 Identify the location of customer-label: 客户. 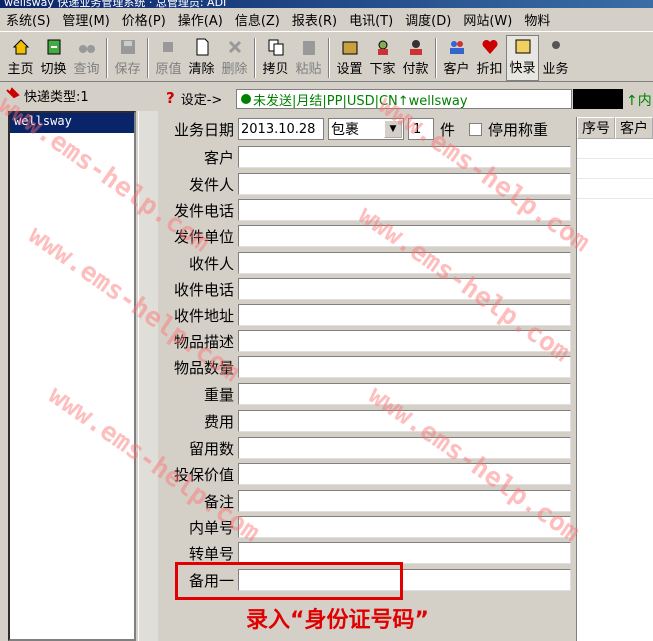
(218, 157).